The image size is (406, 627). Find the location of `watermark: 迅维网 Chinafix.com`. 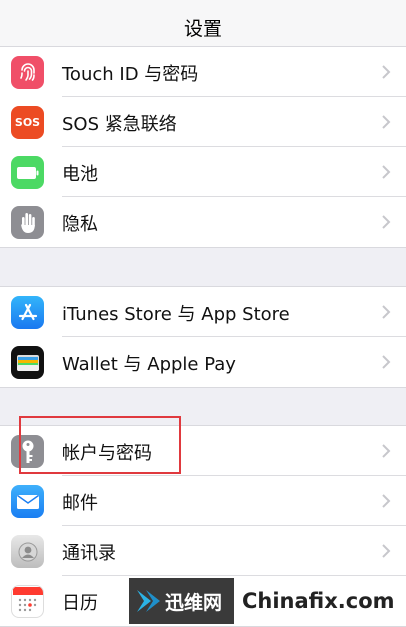

watermark: 迅维网 Chinafix.com is located at coordinates (267, 601).